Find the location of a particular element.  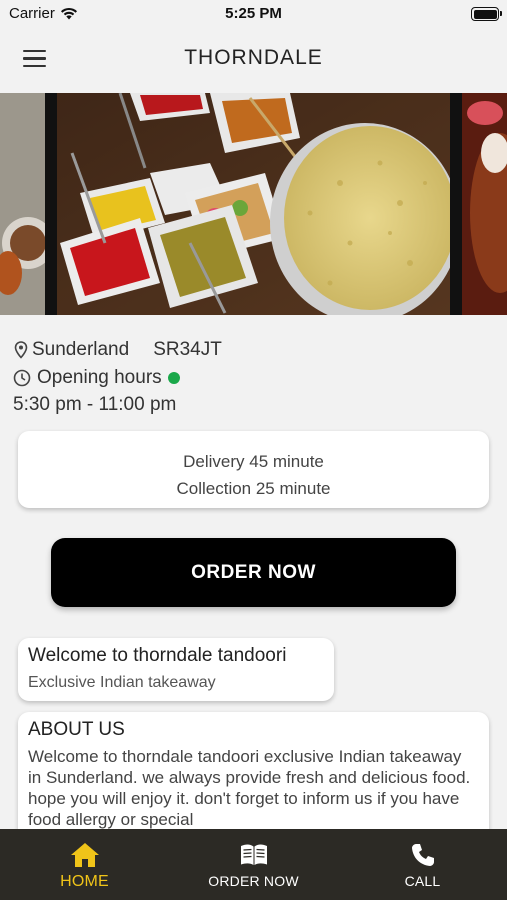

phone-icon is located at coordinates (422, 855).